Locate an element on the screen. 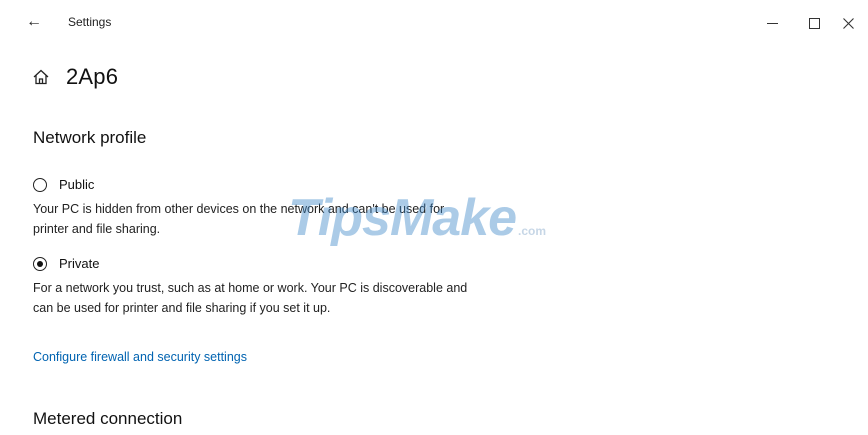  watermark-logo: TipsMake .com is located at coordinates (417, 218).